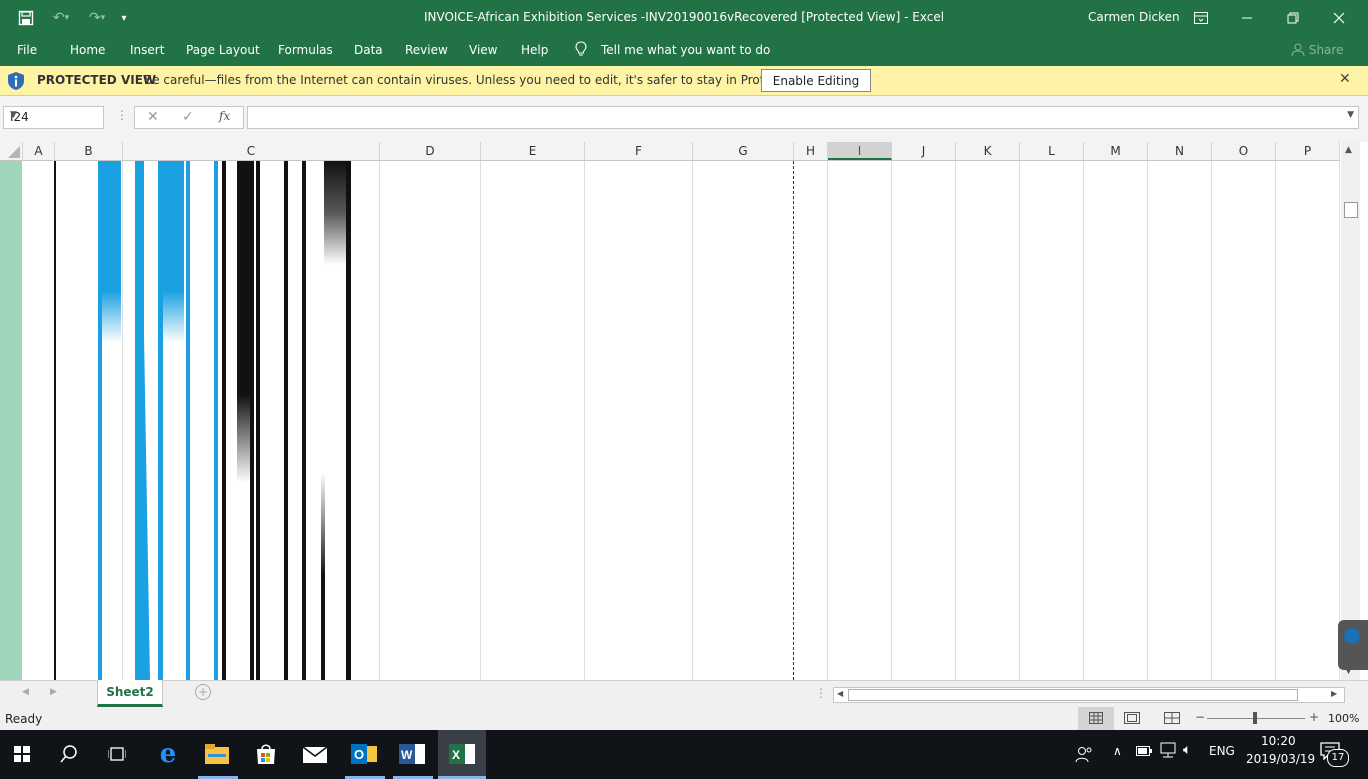  What do you see at coordinates (840, 693) in the screenshot?
I see `scroll-left-icon: ◀` at bounding box center [840, 693].